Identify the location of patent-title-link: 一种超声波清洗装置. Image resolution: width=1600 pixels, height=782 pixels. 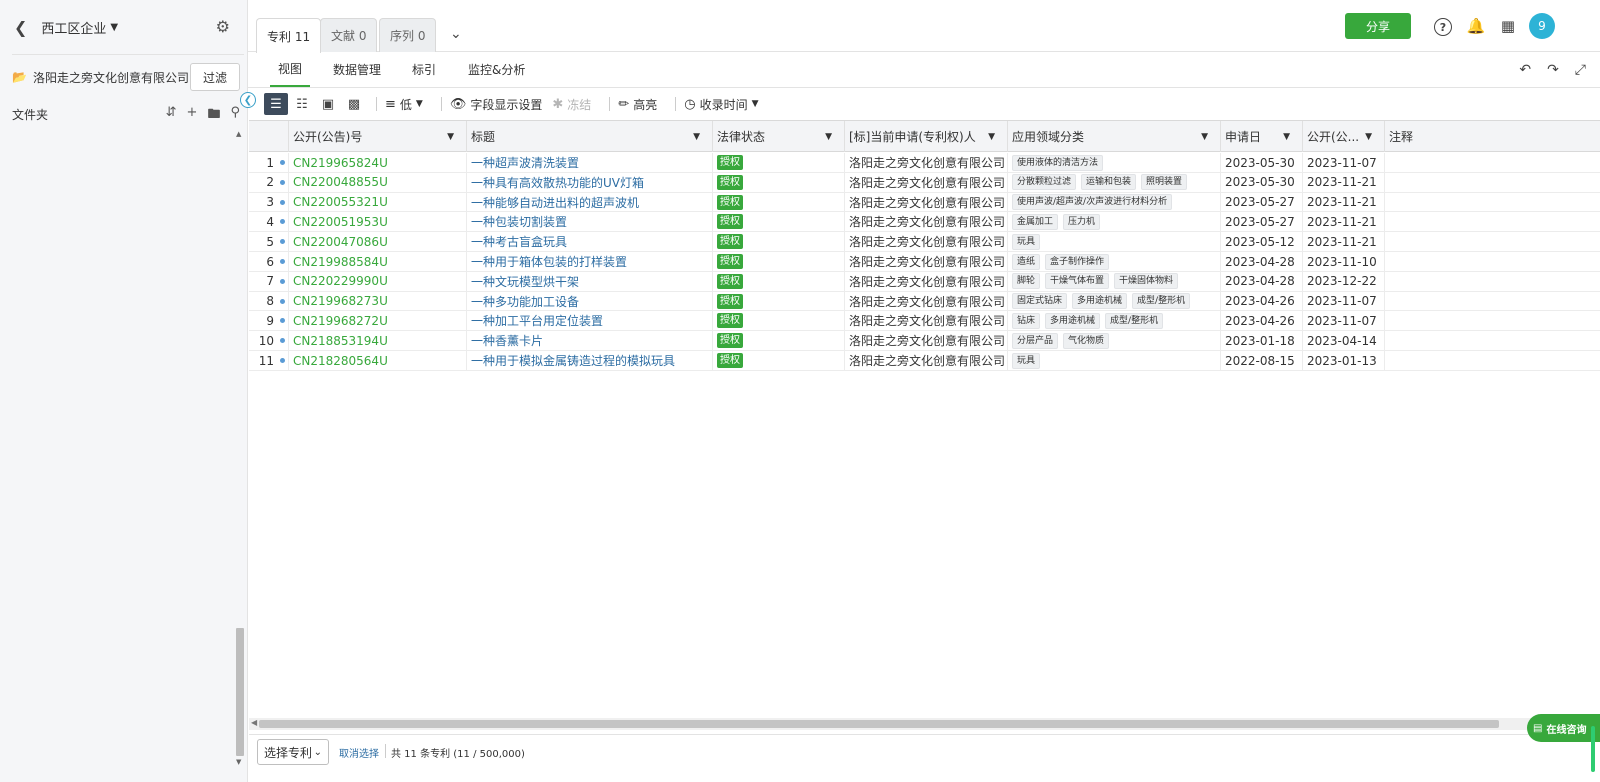
(590, 162).